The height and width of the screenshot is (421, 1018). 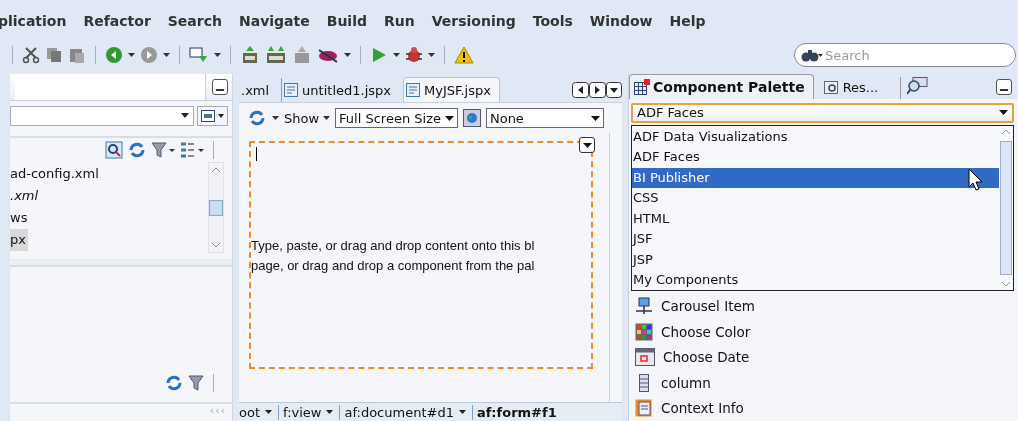 I want to click on bug-icon, so click(x=414, y=55).